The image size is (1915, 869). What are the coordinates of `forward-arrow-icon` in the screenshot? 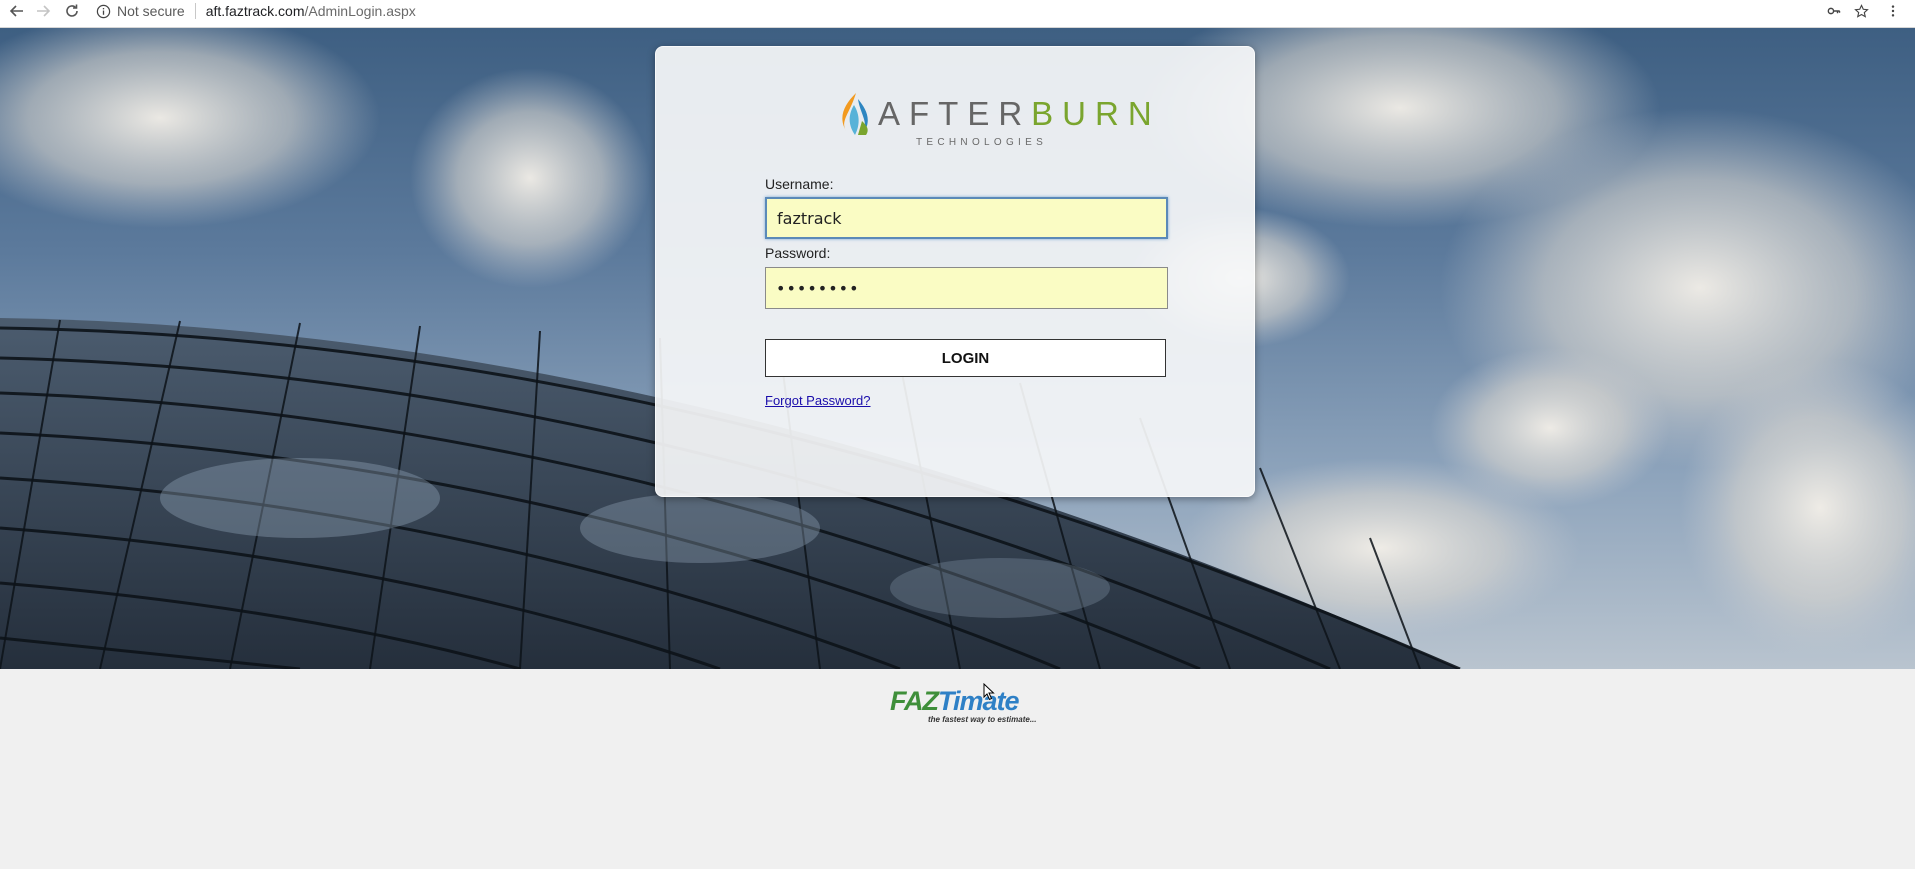 It's located at (43, 11).